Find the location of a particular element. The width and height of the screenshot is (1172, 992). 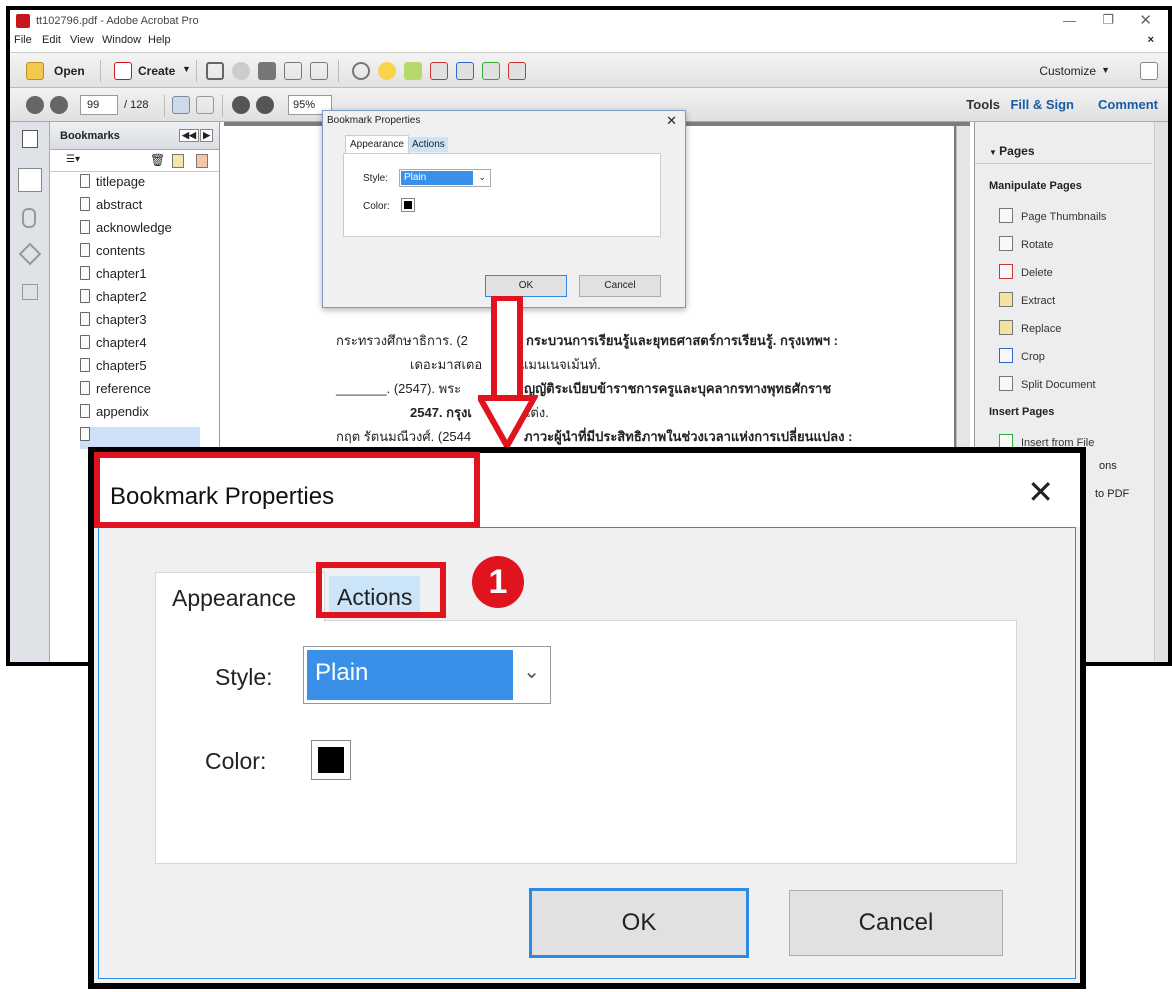

bookmark-item: chapter5 is located at coordinates (113, 369).